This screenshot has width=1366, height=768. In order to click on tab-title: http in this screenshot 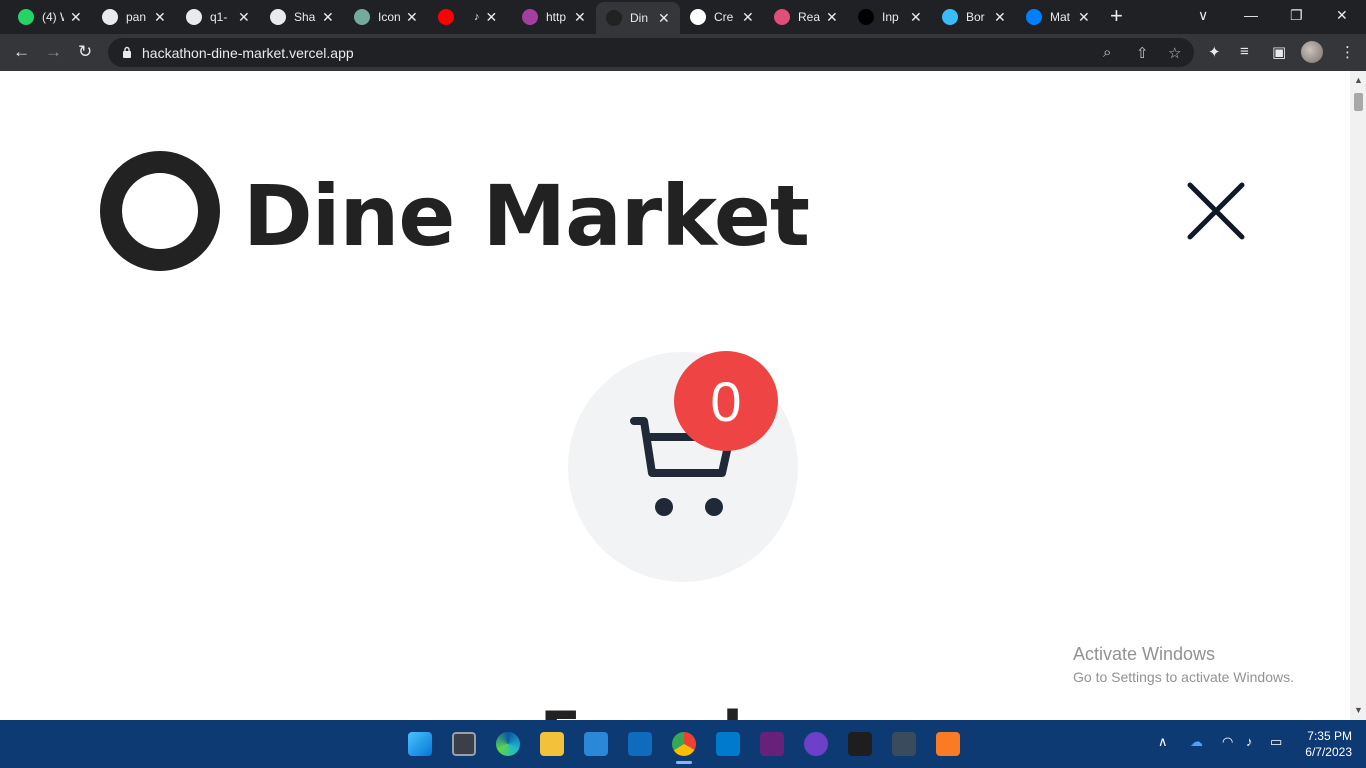, I will do `click(556, 17)`.